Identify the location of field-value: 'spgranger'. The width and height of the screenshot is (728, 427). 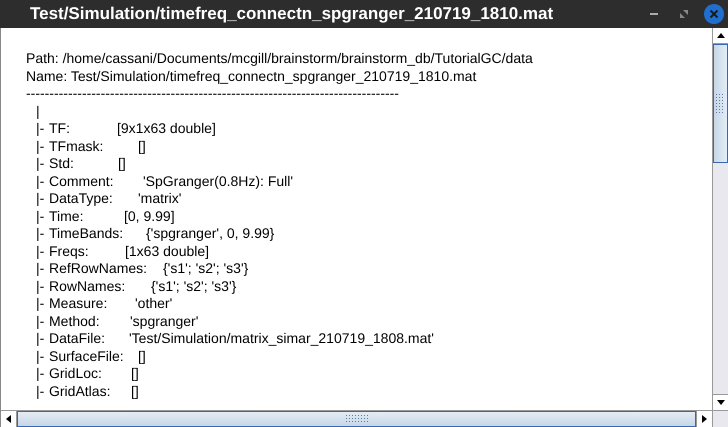
(164, 321).